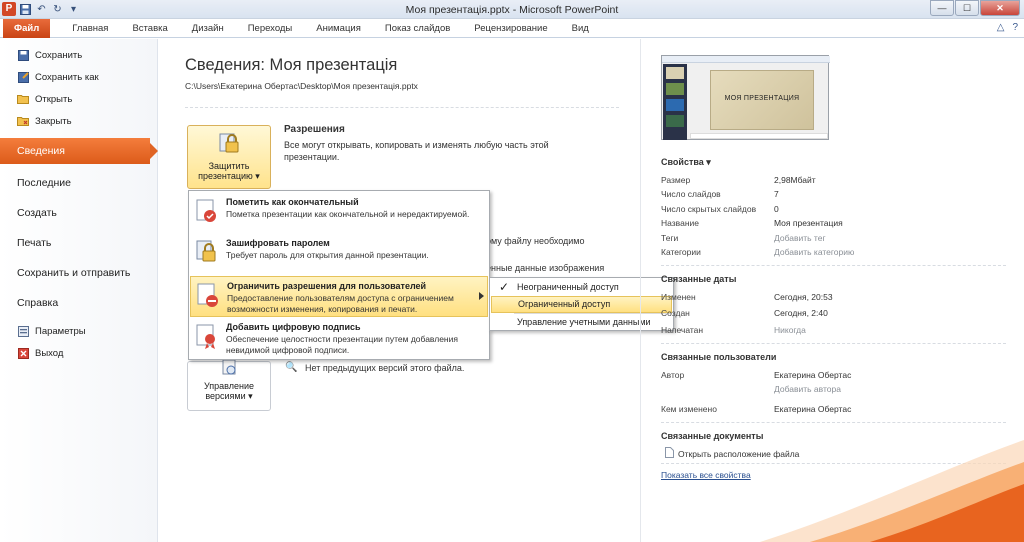  I want to click on save-icon, so click(23, 55).